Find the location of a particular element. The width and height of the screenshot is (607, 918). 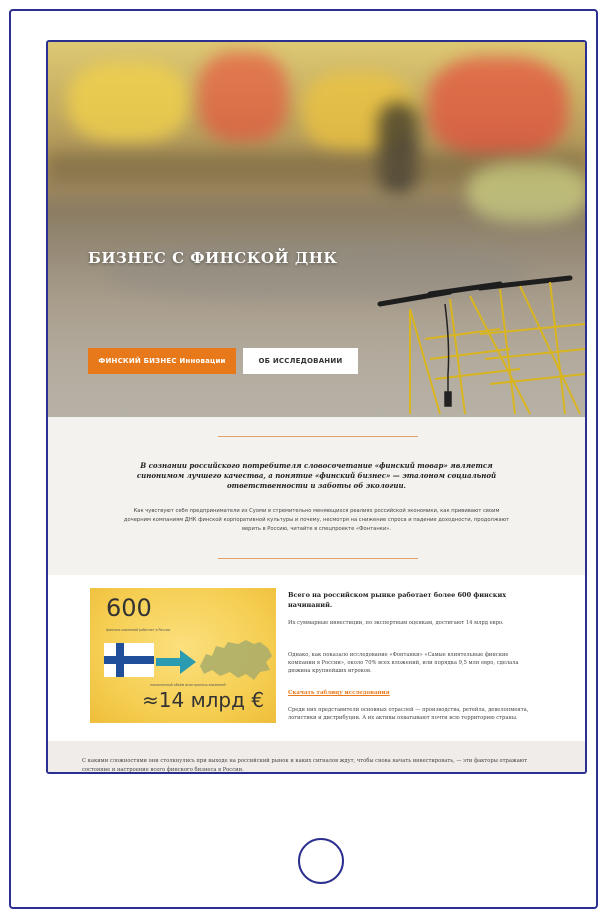

investment-volume: ≈14 млрд € is located at coordinates (203, 700).